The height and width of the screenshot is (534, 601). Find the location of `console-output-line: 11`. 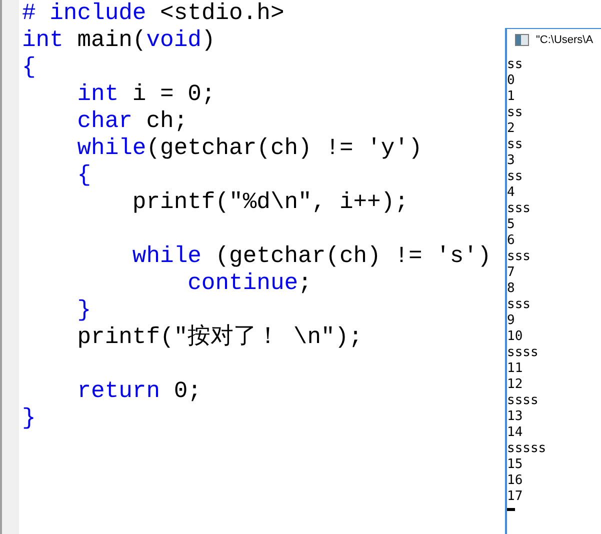

console-output-line: 11 is located at coordinates (515, 369).